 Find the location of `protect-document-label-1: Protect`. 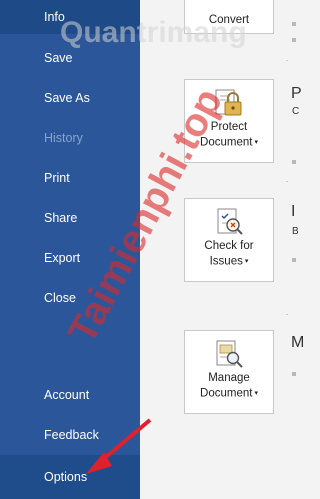

protect-document-label-1: Protect is located at coordinates (229, 127).